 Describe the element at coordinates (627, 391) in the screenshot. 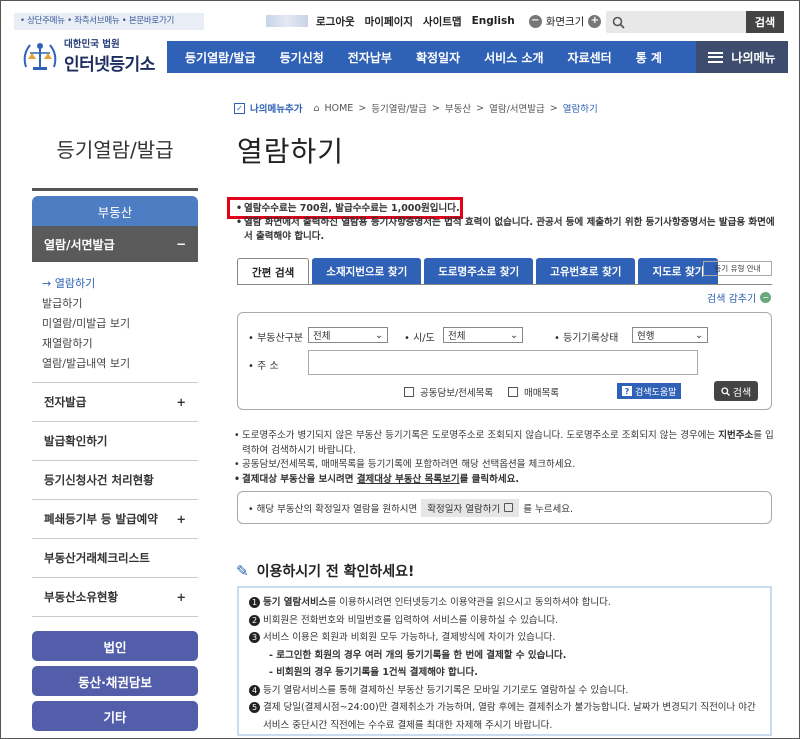

I see `question-icon: ?` at that location.